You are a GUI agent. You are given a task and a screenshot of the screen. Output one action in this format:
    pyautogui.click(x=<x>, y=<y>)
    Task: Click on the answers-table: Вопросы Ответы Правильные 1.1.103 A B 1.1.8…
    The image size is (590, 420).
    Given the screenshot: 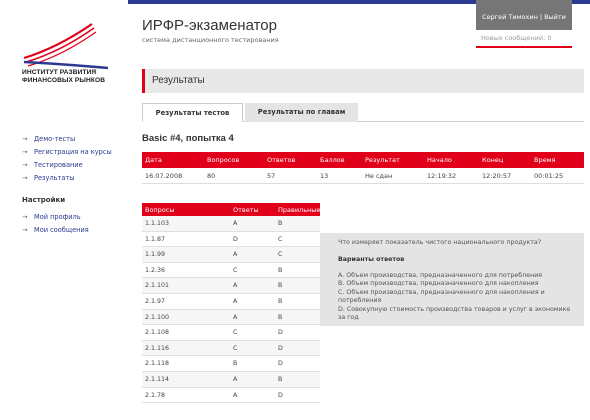 What is the action you would take?
    pyautogui.click(x=231, y=303)
    